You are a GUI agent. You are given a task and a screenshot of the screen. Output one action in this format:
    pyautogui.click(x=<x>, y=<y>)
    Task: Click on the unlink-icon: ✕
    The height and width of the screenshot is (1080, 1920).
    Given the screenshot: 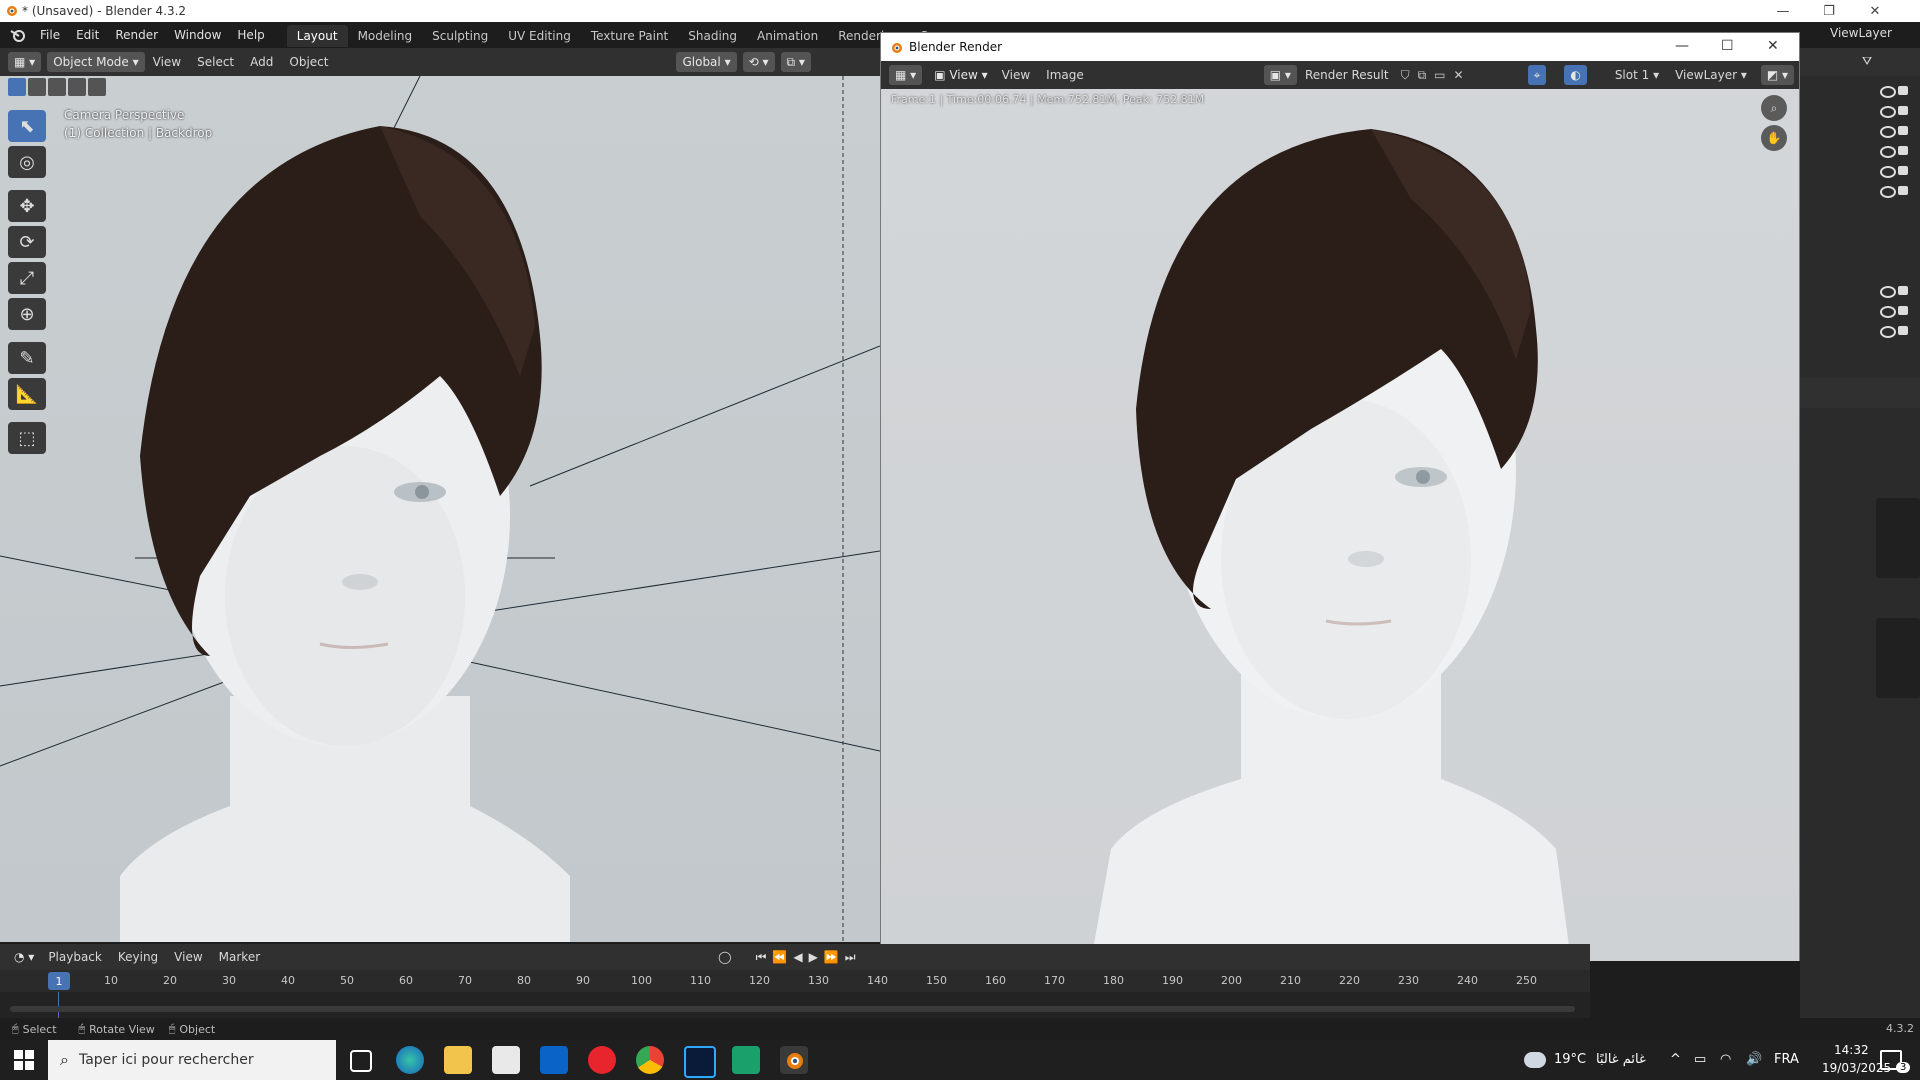 What is the action you would take?
    pyautogui.click(x=1459, y=75)
    